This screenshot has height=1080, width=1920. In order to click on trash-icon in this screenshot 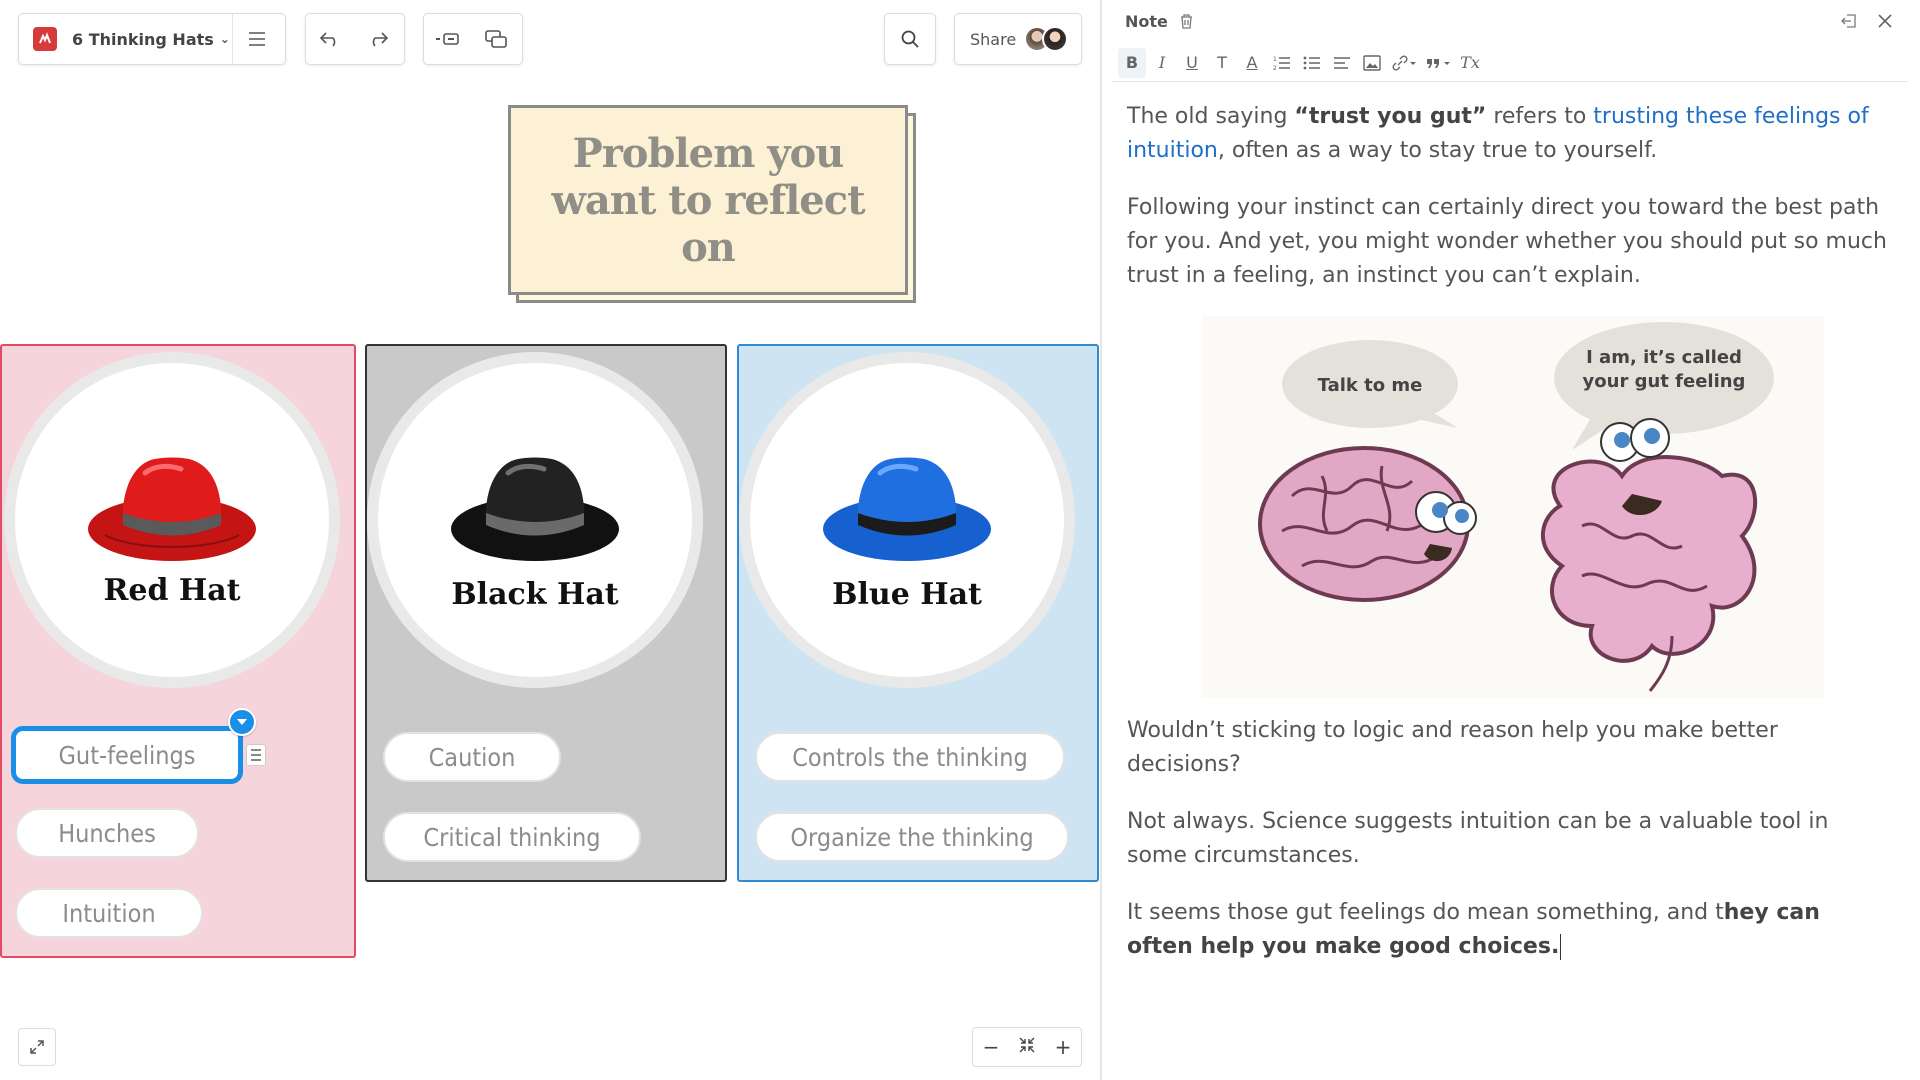, I will do `click(1187, 21)`.